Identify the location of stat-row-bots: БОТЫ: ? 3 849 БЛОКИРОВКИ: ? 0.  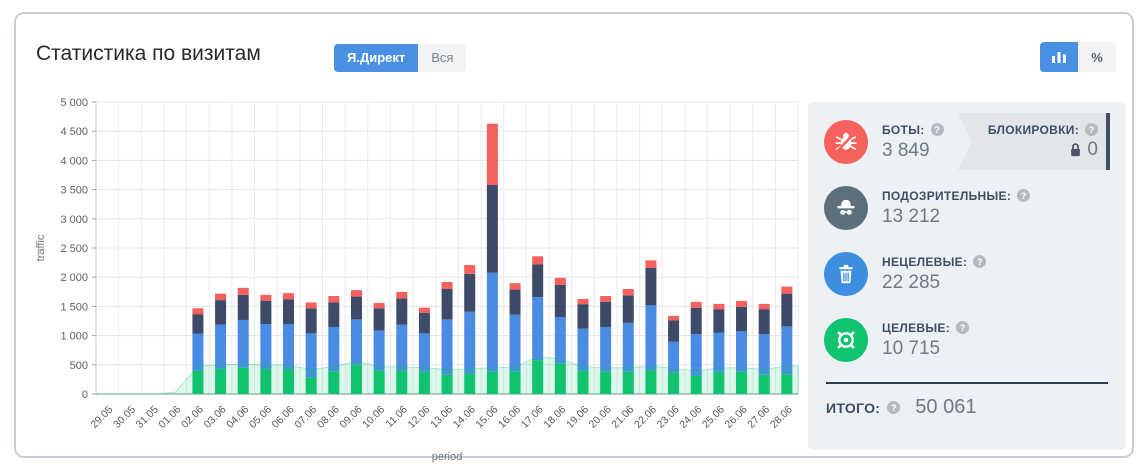
(967, 141).